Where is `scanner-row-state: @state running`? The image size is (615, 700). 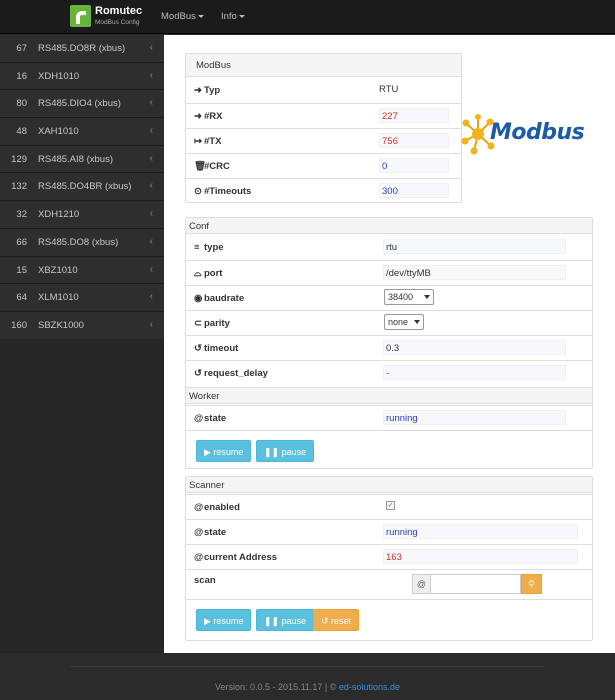 scanner-row-state: @state running is located at coordinates (389, 531).